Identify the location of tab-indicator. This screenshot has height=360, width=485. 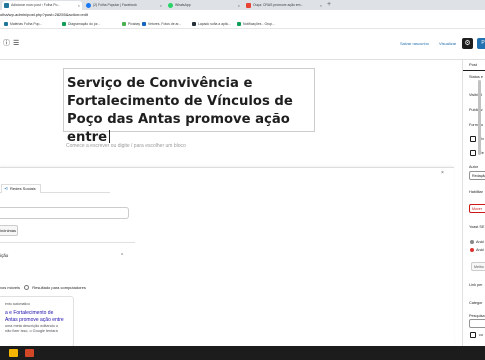
(474, 70).